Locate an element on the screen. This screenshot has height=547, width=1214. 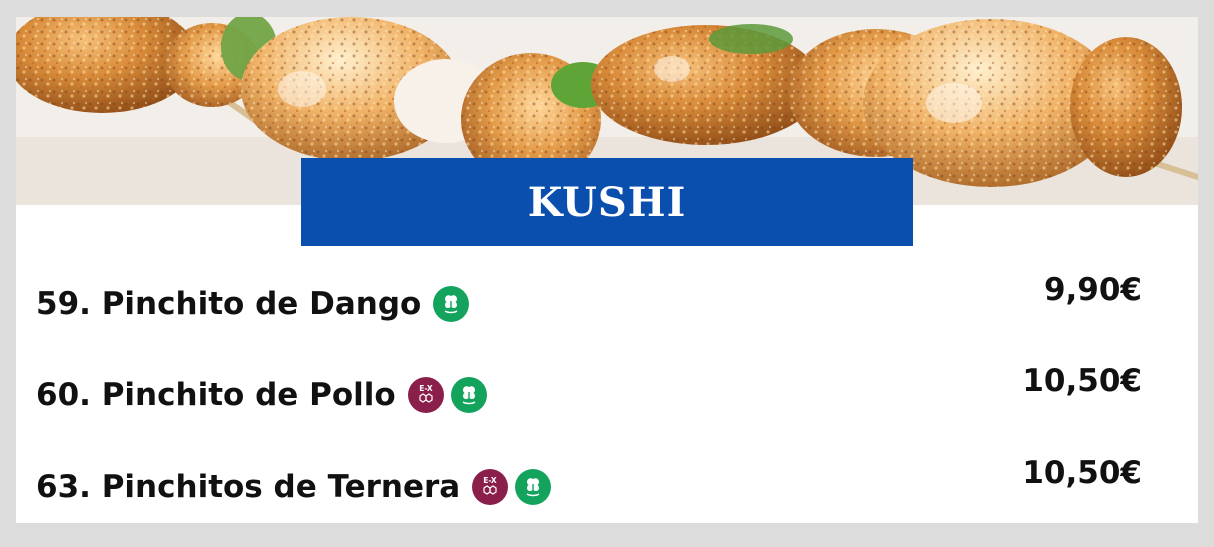
menu-item-59: 59. Pinchito de Dango 9,90€ is located at coordinates (597, 297).